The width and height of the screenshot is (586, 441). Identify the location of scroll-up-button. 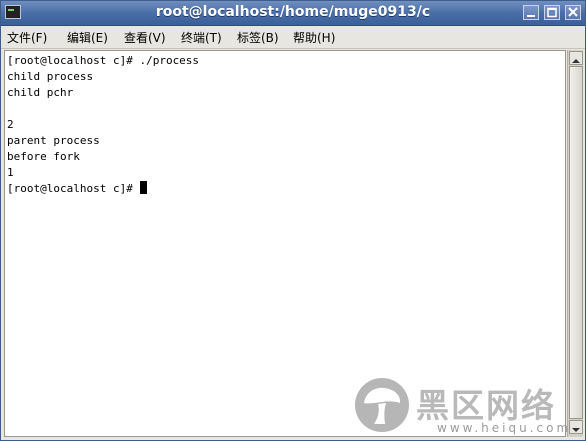
(576, 58).